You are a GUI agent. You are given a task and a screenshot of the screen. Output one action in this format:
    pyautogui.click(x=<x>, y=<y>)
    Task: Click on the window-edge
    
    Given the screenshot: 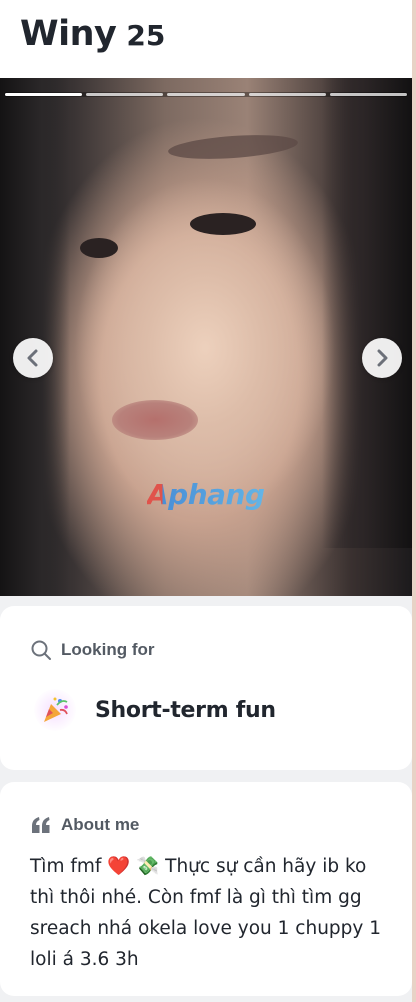 What is the action you would take?
    pyautogui.click(x=414, y=501)
    